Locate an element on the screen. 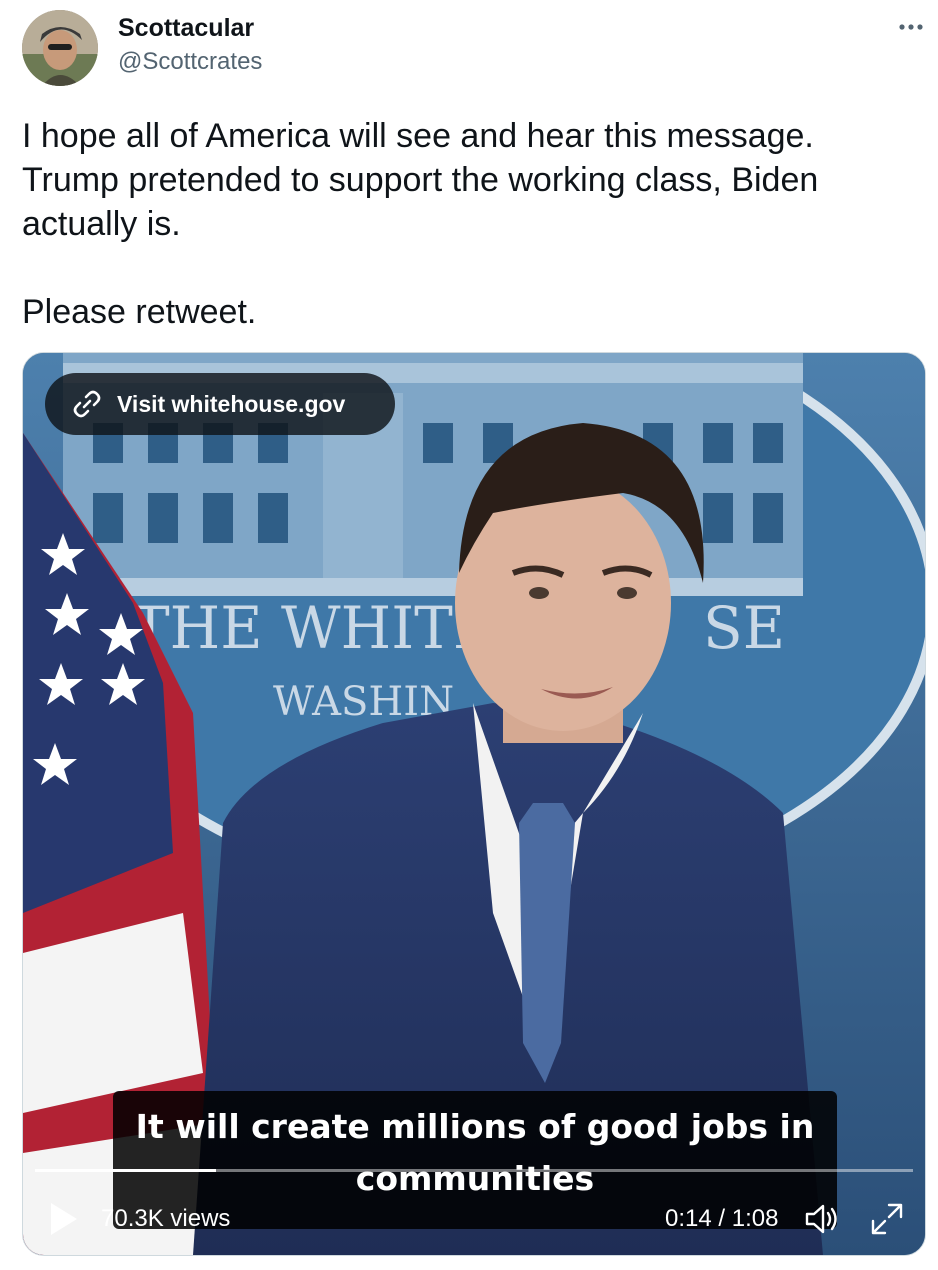  visit-link-label: Visit whitehouse.gov is located at coordinates (231, 403).